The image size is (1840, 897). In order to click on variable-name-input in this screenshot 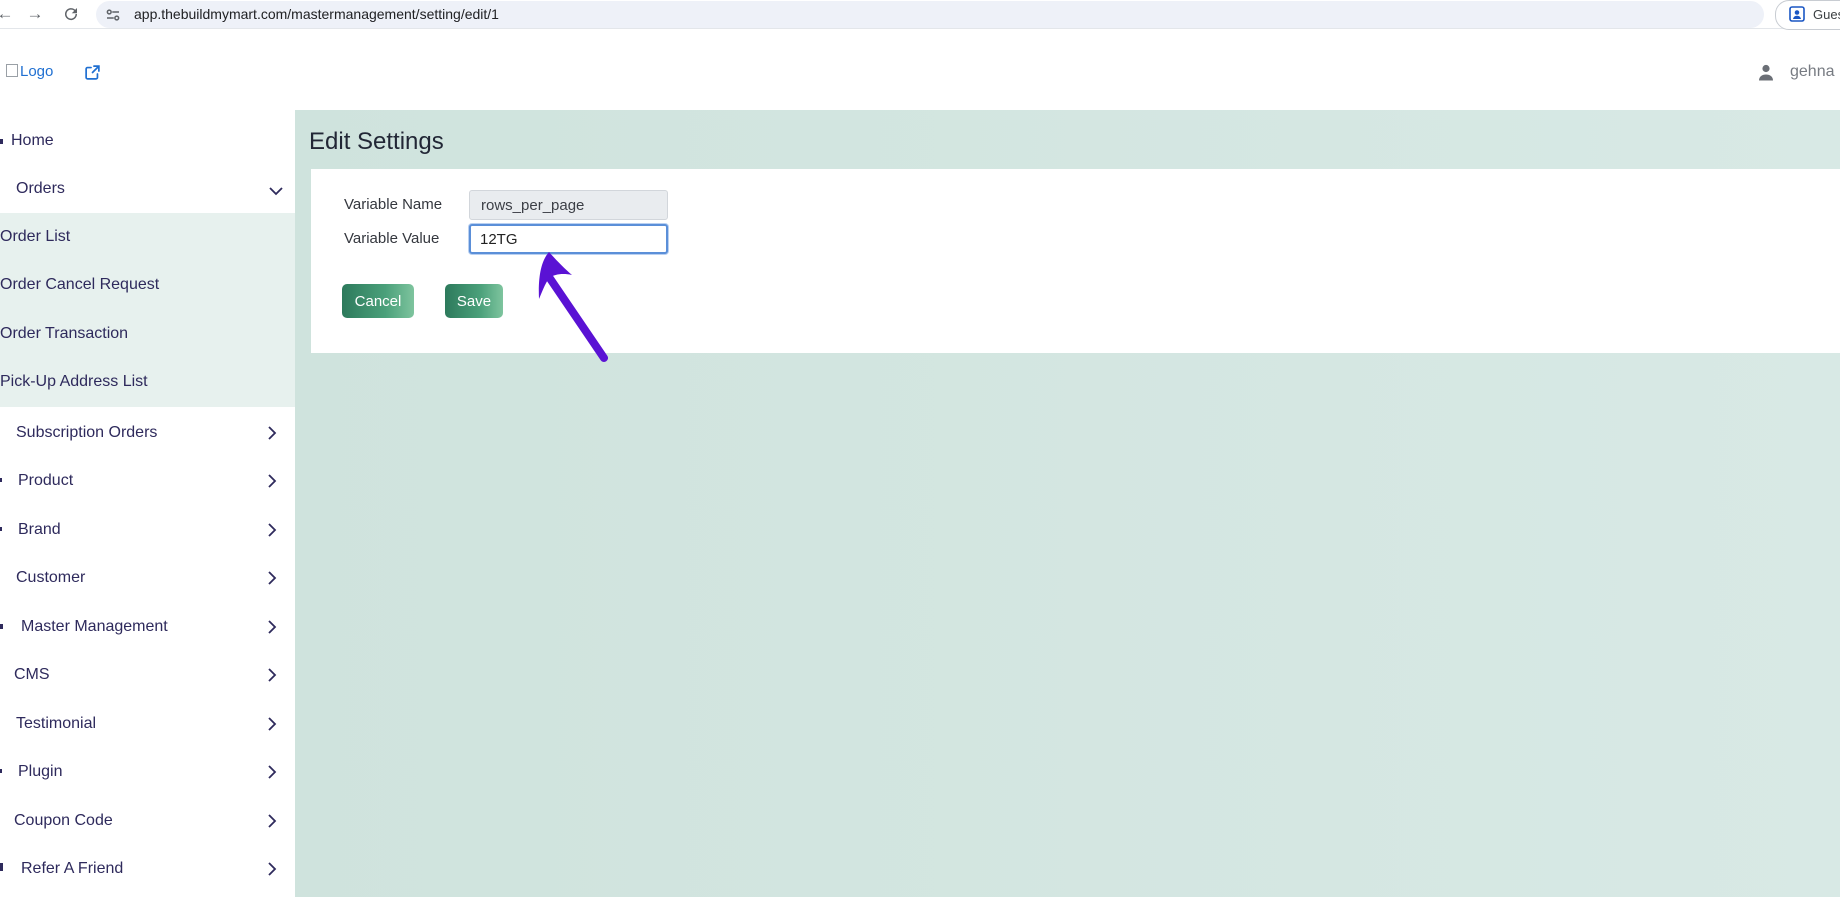, I will do `click(568, 205)`.